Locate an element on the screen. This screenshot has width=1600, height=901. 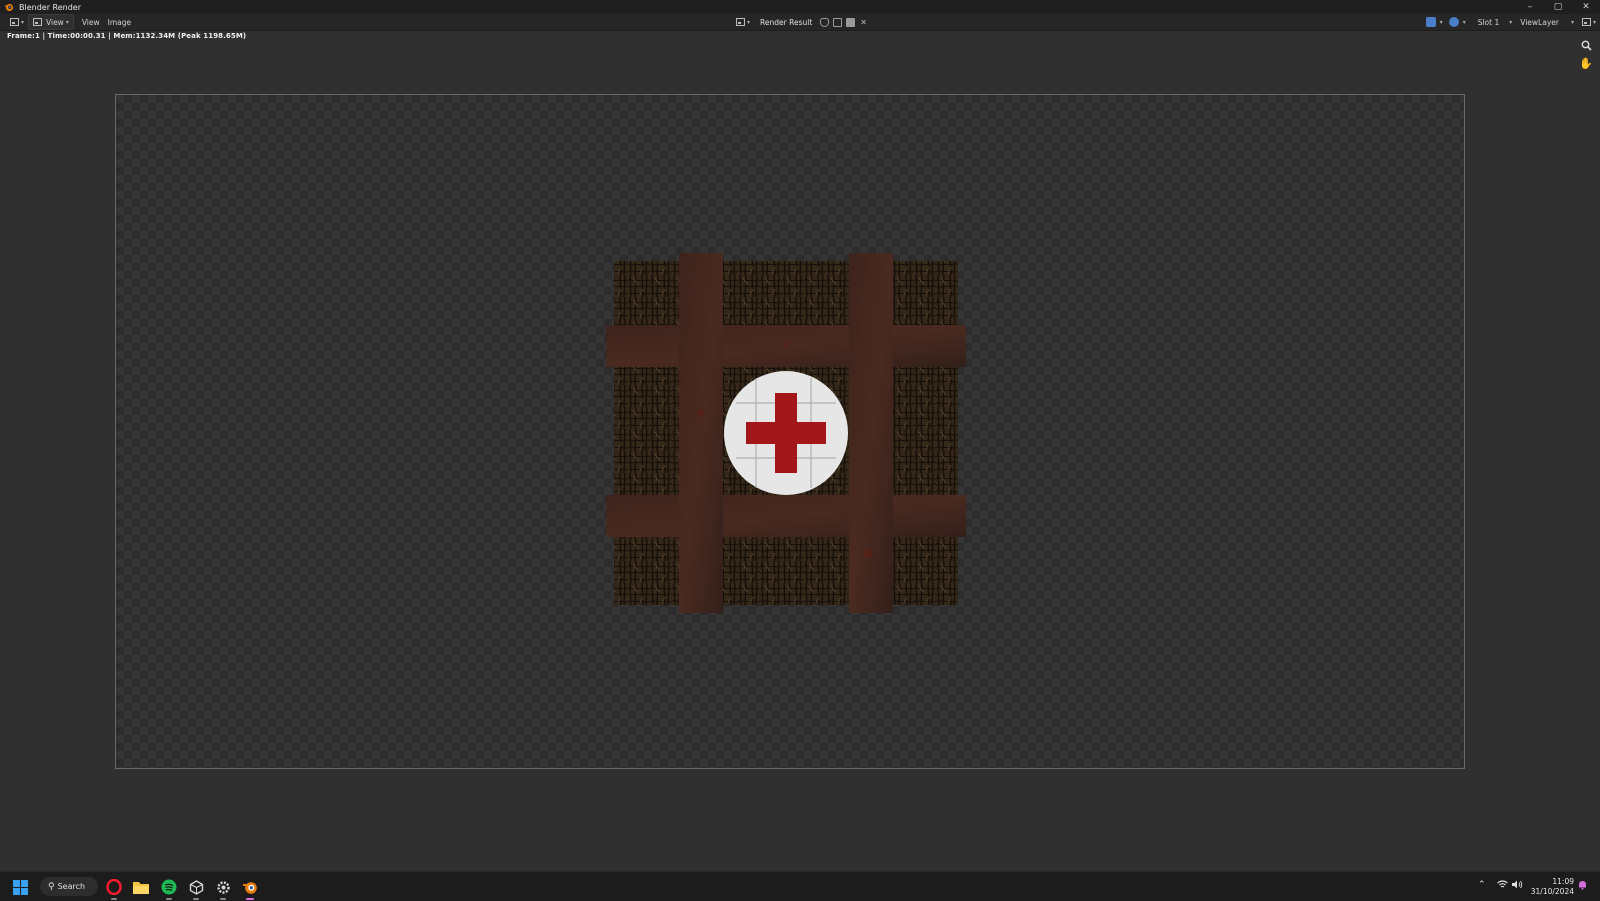
header-right-tools: ▾ ▾ Slot 1 ▾ ViewLayer ▾ ▾ is located at coordinates (1512, 22).